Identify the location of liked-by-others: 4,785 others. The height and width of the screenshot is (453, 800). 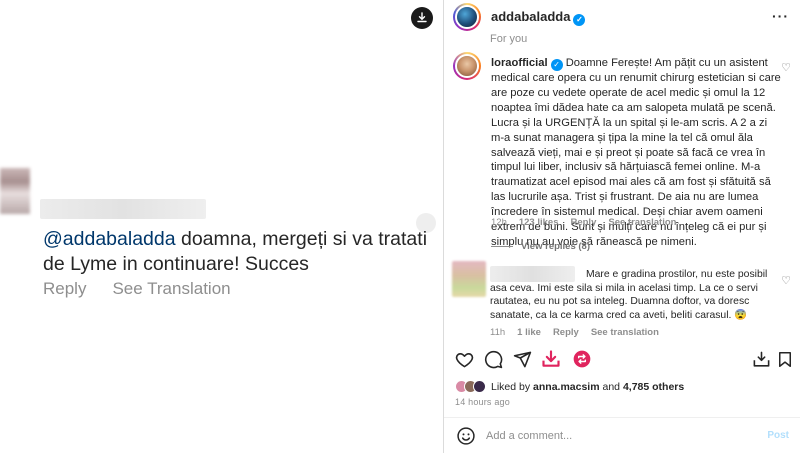
(653, 387).